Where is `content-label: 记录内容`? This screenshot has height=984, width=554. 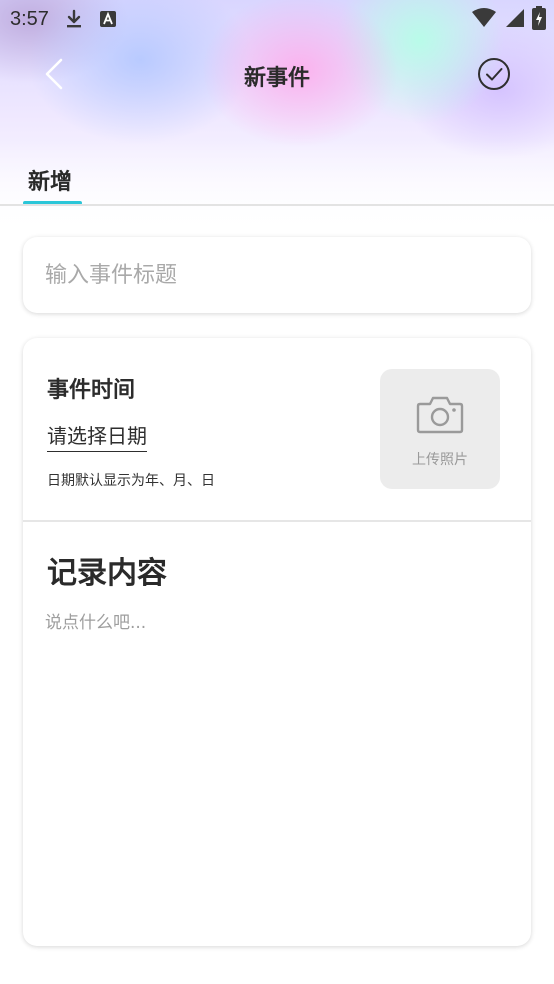
content-label: 记录内容 is located at coordinates (107, 573).